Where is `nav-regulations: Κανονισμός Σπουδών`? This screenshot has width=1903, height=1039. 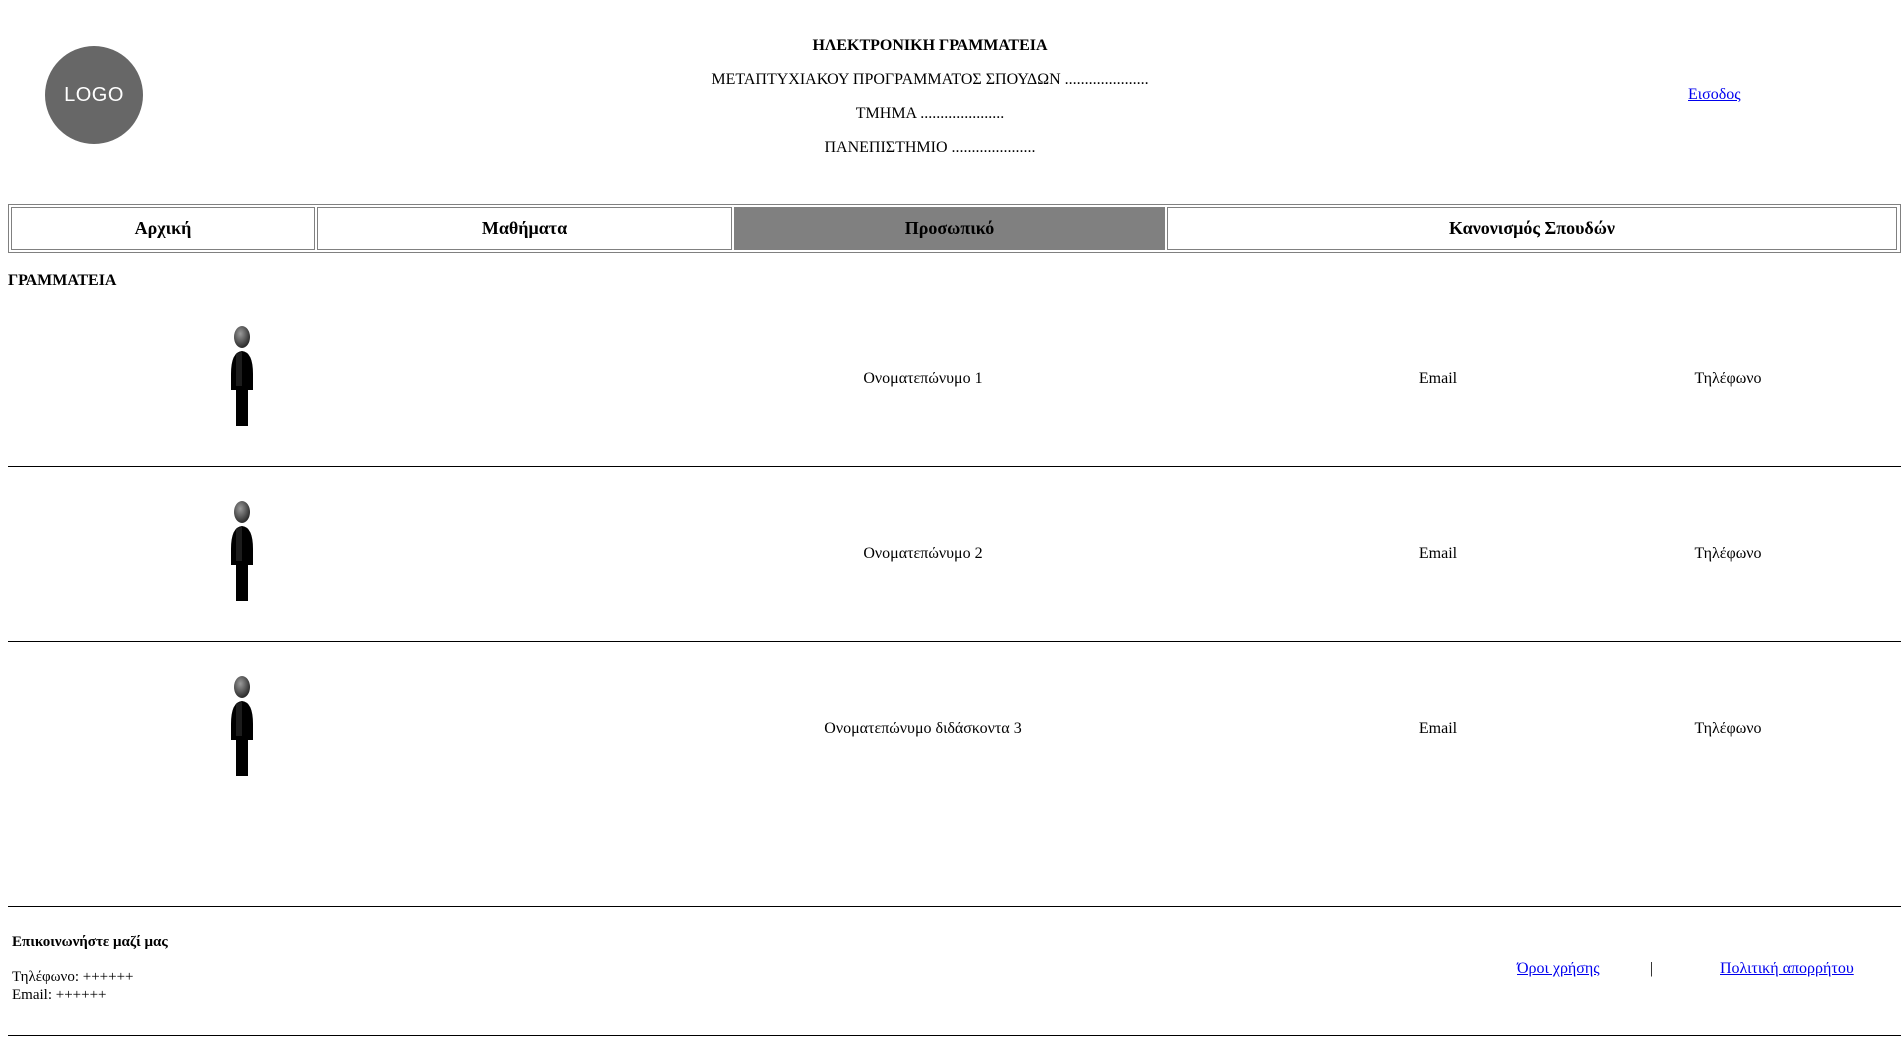 nav-regulations: Κανονισμός Σπουδών is located at coordinates (1532, 228).